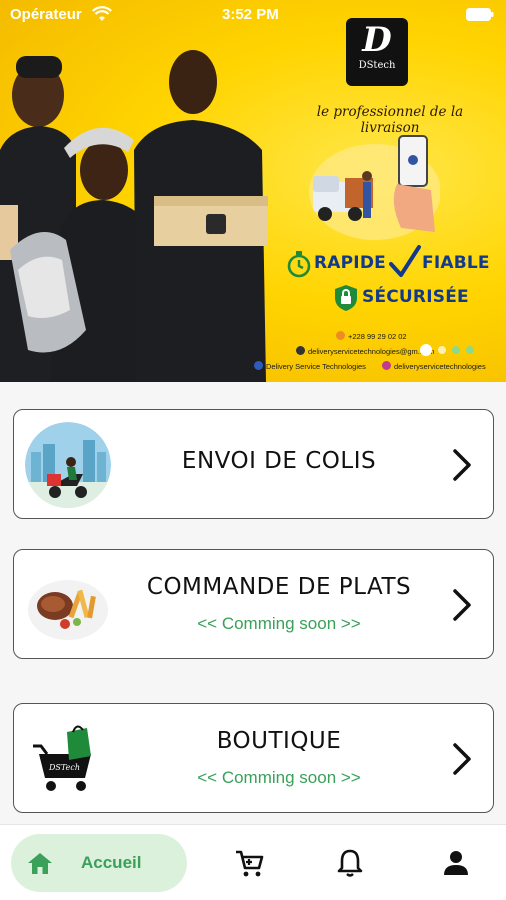  What do you see at coordinates (371, 336) in the screenshot?
I see `contact-phone: +228 99 29 02 02` at bounding box center [371, 336].